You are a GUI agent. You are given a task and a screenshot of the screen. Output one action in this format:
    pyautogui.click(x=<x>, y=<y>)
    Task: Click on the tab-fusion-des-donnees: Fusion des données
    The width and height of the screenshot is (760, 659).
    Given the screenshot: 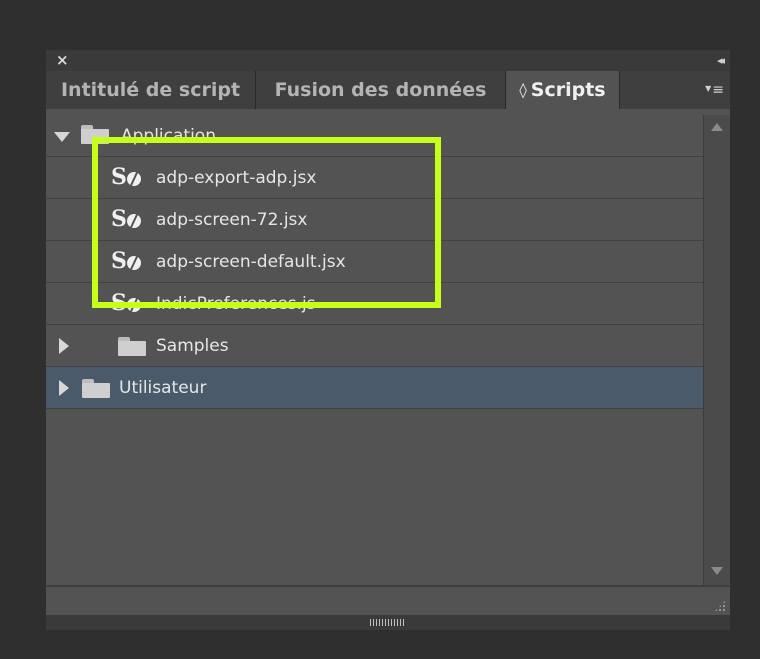 What is the action you would take?
    pyautogui.click(x=381, y=90)
    